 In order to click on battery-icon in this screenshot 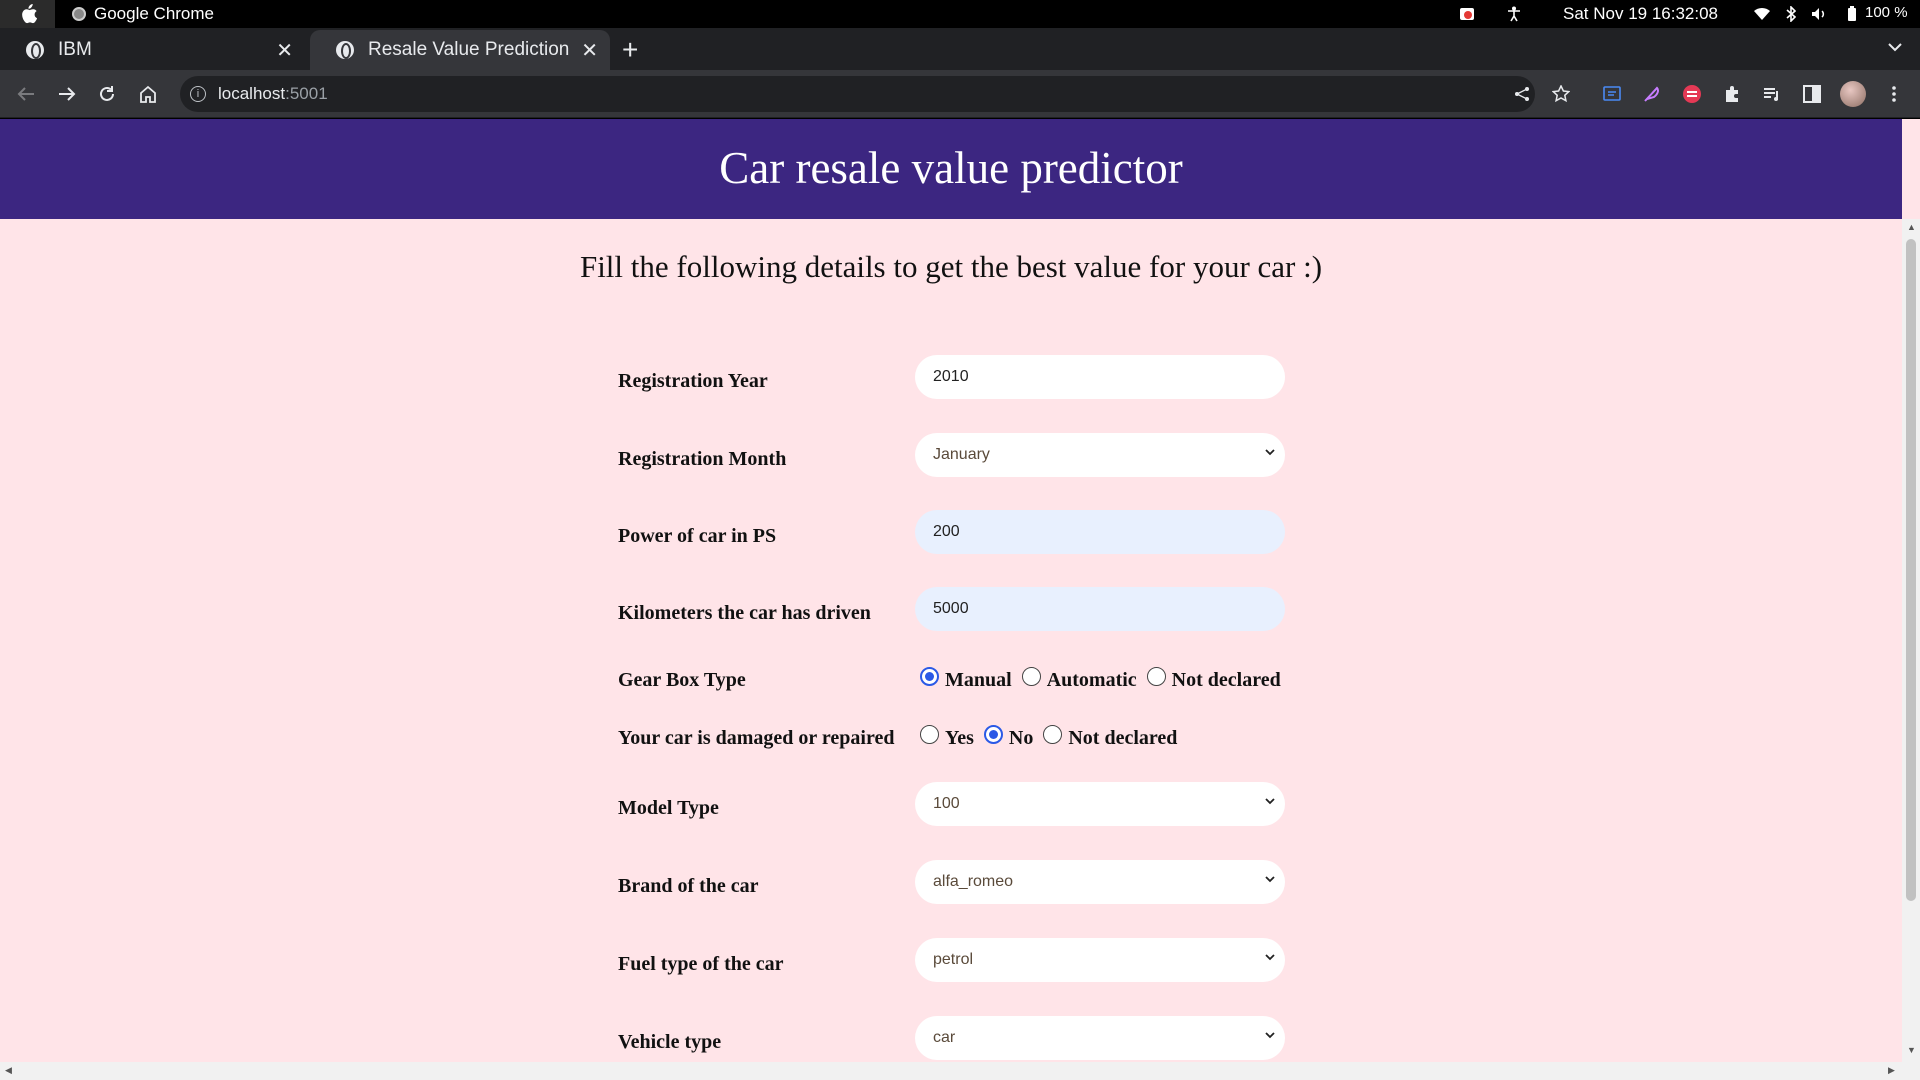, I will do `click(1852, 14)`.